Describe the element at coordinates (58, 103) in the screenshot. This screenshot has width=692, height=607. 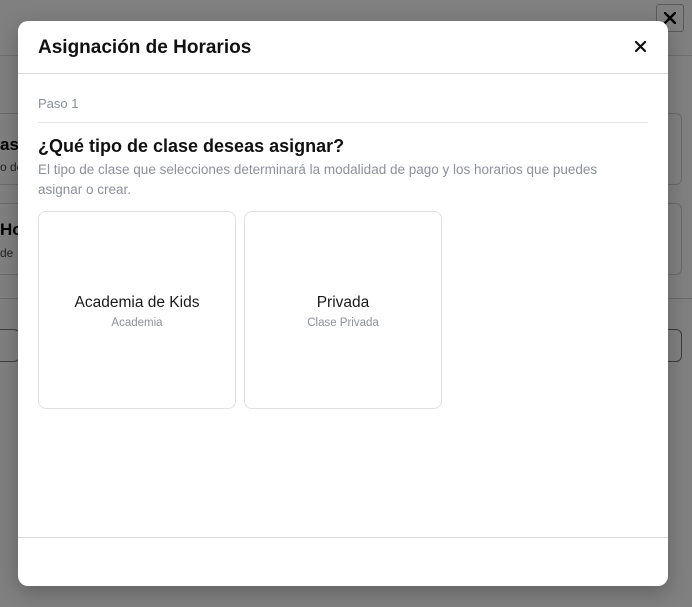
I see `step-label: Paso 1` at that location.